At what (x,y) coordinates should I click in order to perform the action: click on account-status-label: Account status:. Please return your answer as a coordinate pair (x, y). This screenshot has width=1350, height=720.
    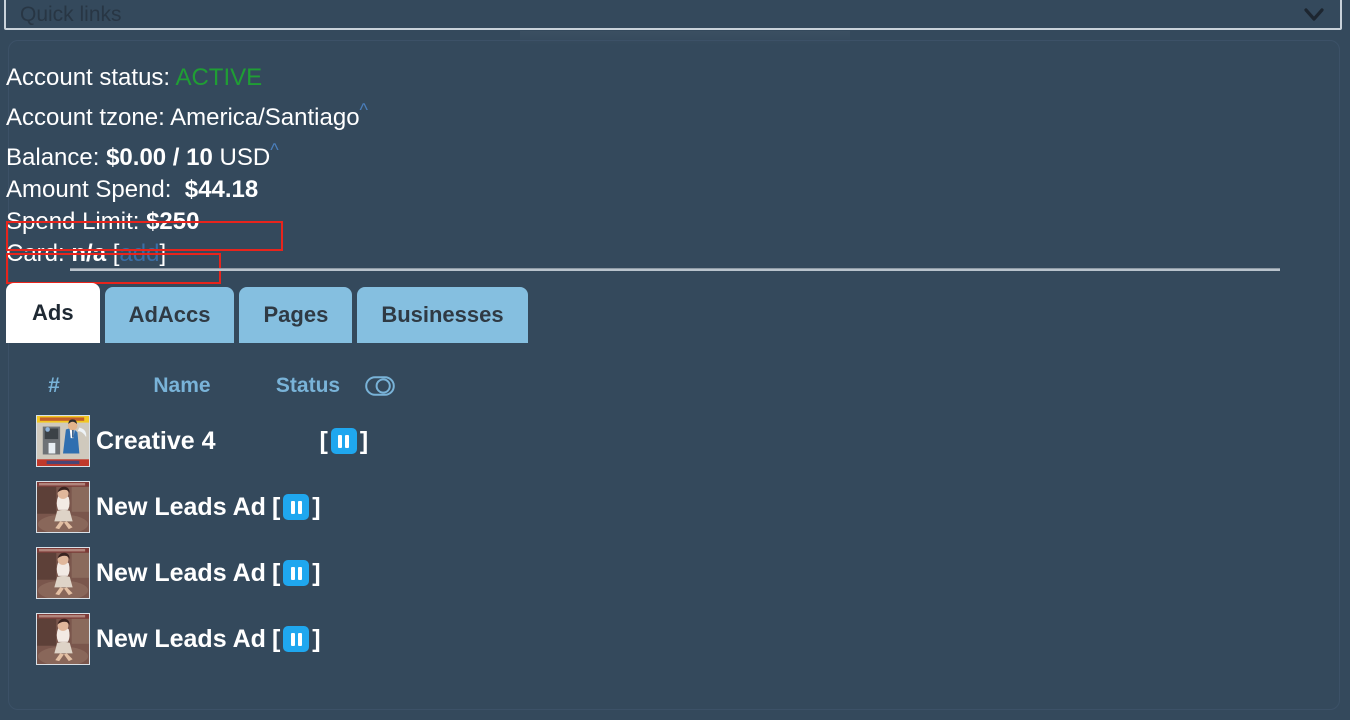
    Looking at the image, I should click on (88, 77).